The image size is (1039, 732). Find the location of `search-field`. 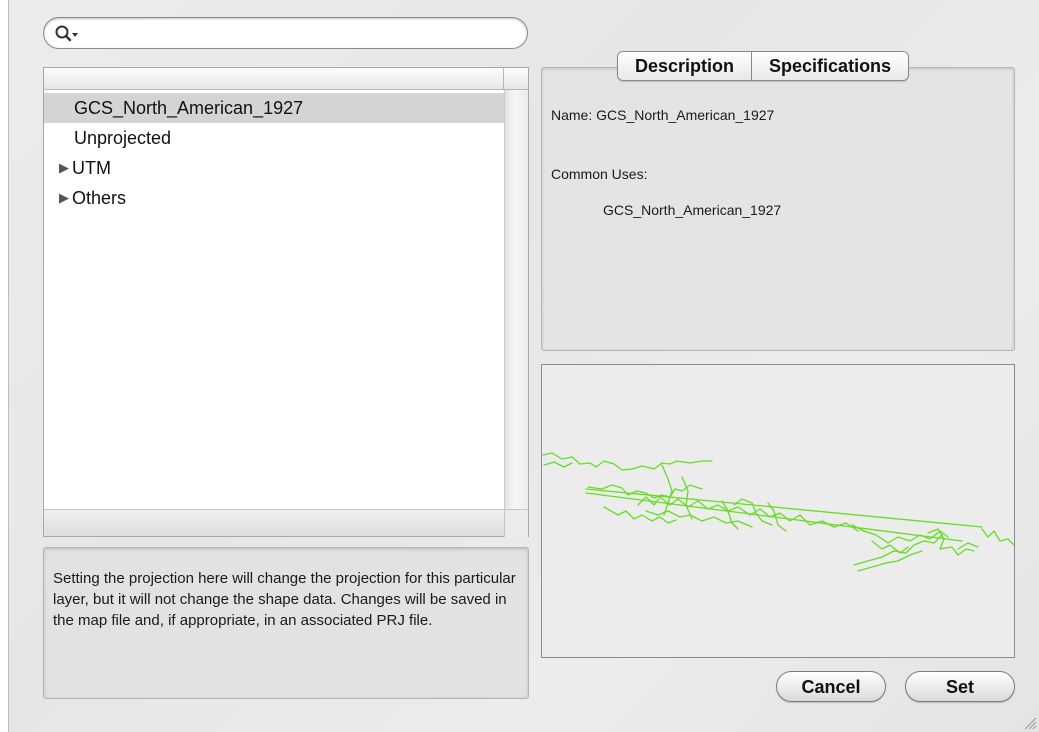

search-field is located at coordinates (285, 33).